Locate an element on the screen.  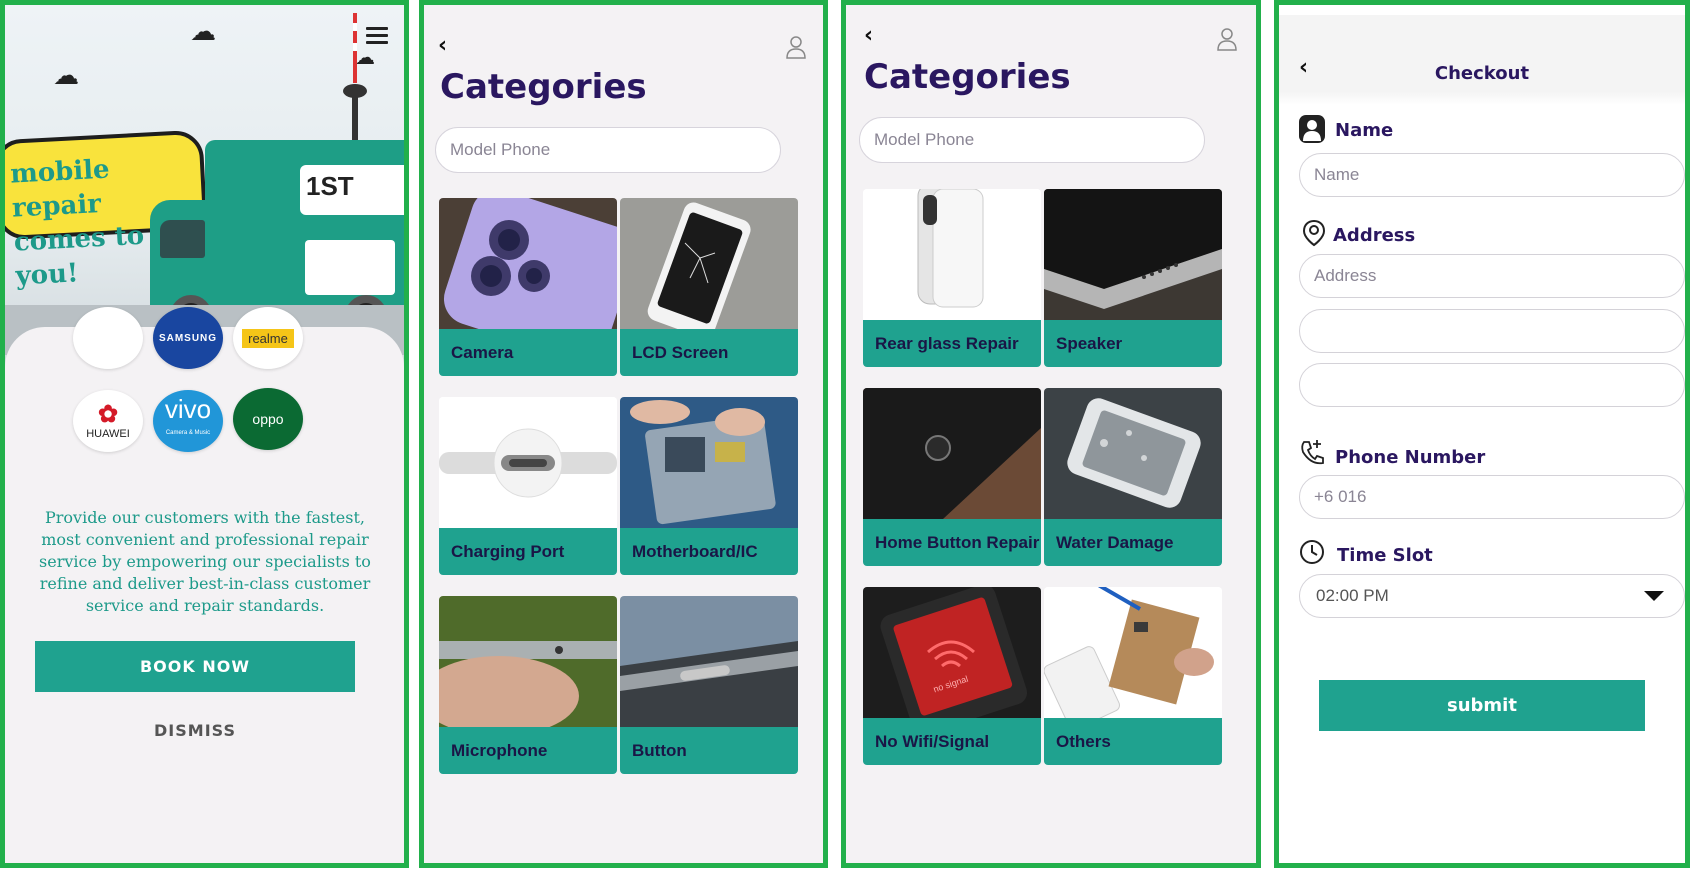
category-card-camera: Camera is located at coordinates (528, 287).